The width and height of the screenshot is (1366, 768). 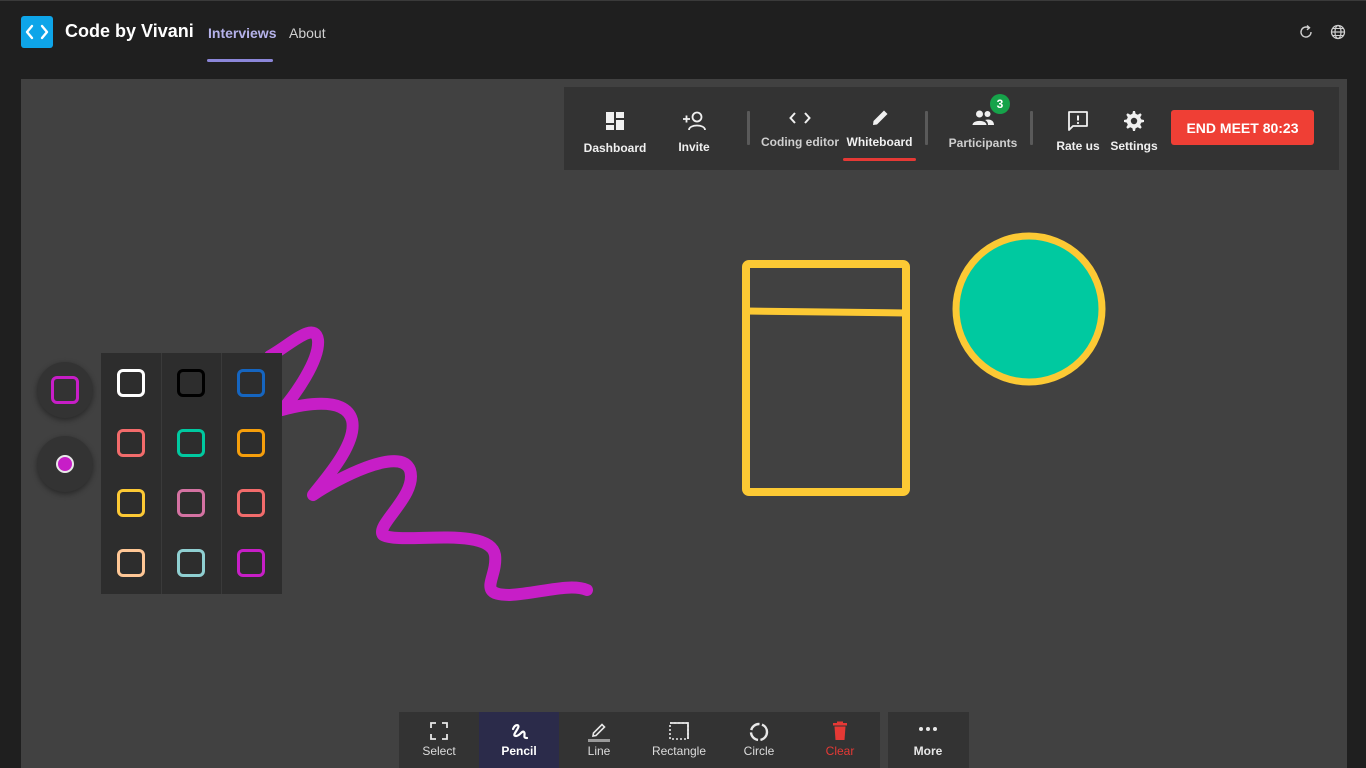 What do you see at coordinates (983, 128) in the screenshot?
I see `participants-button: Participants` at bounding box center [983, 128].